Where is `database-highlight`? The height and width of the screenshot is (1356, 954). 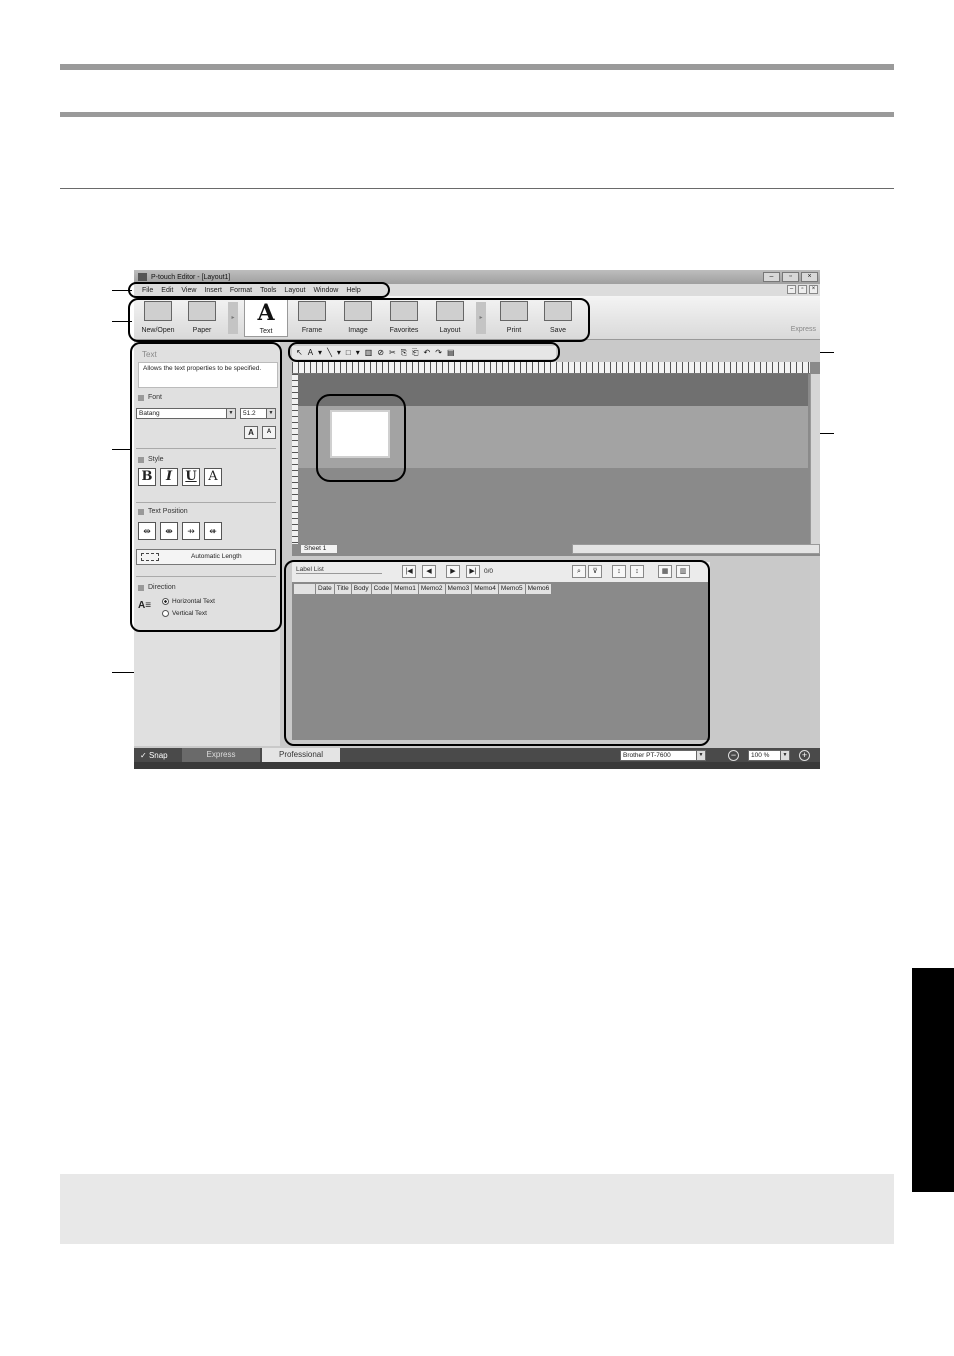
database-highlight is located at coordinates (497, 653).